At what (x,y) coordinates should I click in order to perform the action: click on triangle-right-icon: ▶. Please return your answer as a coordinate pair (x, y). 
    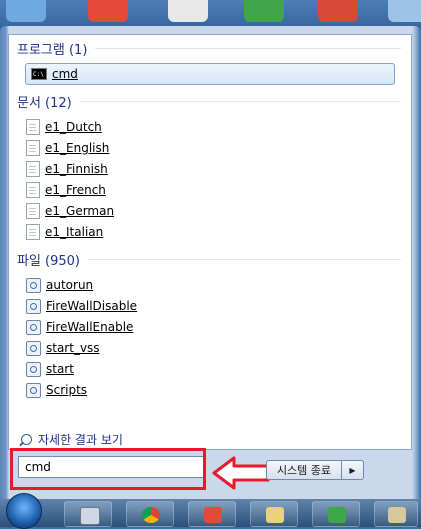
    Looking at the image, I should click on (352, 470).